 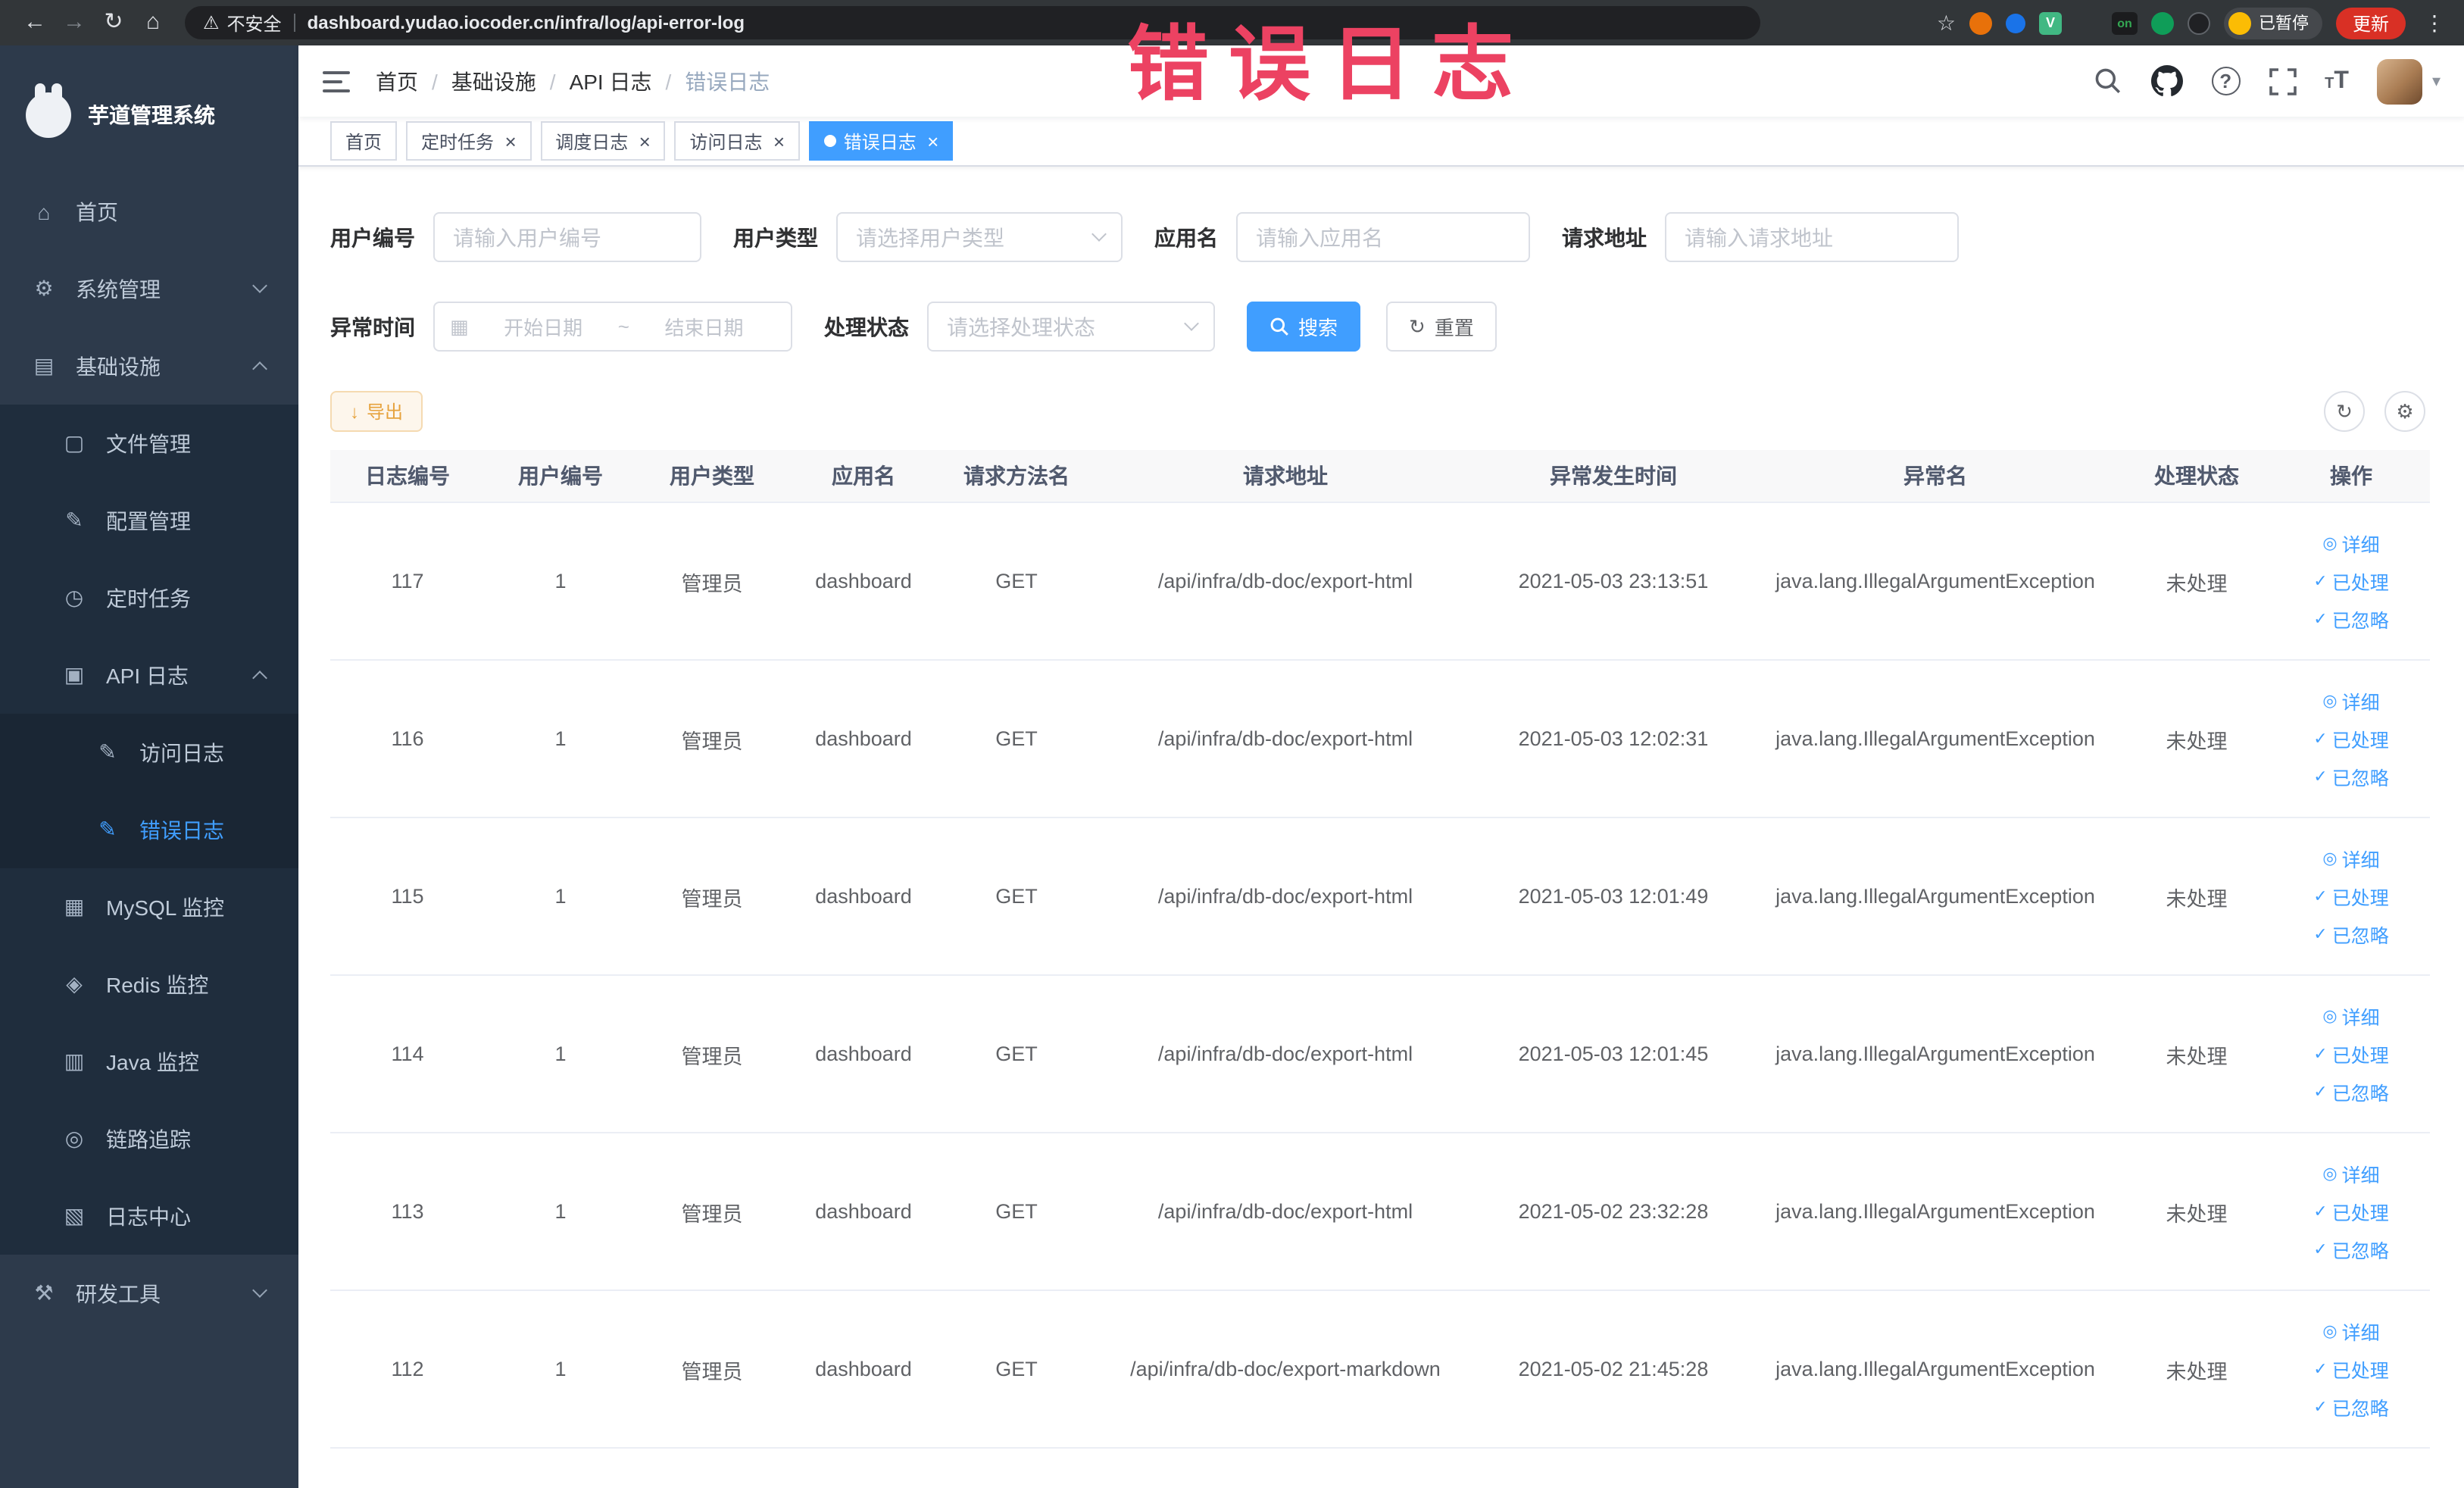 What do you see at coordinates (149, 211) in the screenshot?
I see `sidebar-item-home: ⌂ 首页` at bounding box center [149, 211].